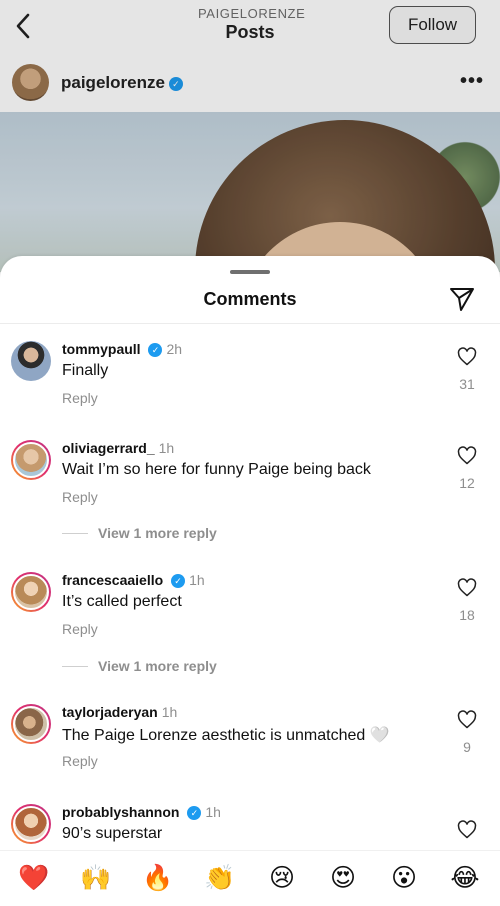  I want to click on comment-header: francescaaiello ✓ 1h, so click(133, 580).